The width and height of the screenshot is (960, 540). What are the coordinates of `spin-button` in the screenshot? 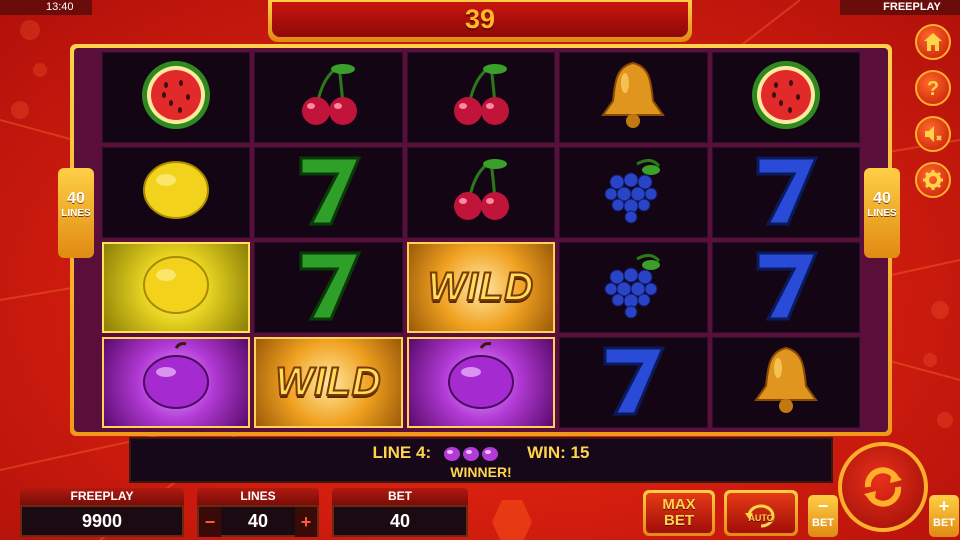 It's located at (883, 487).